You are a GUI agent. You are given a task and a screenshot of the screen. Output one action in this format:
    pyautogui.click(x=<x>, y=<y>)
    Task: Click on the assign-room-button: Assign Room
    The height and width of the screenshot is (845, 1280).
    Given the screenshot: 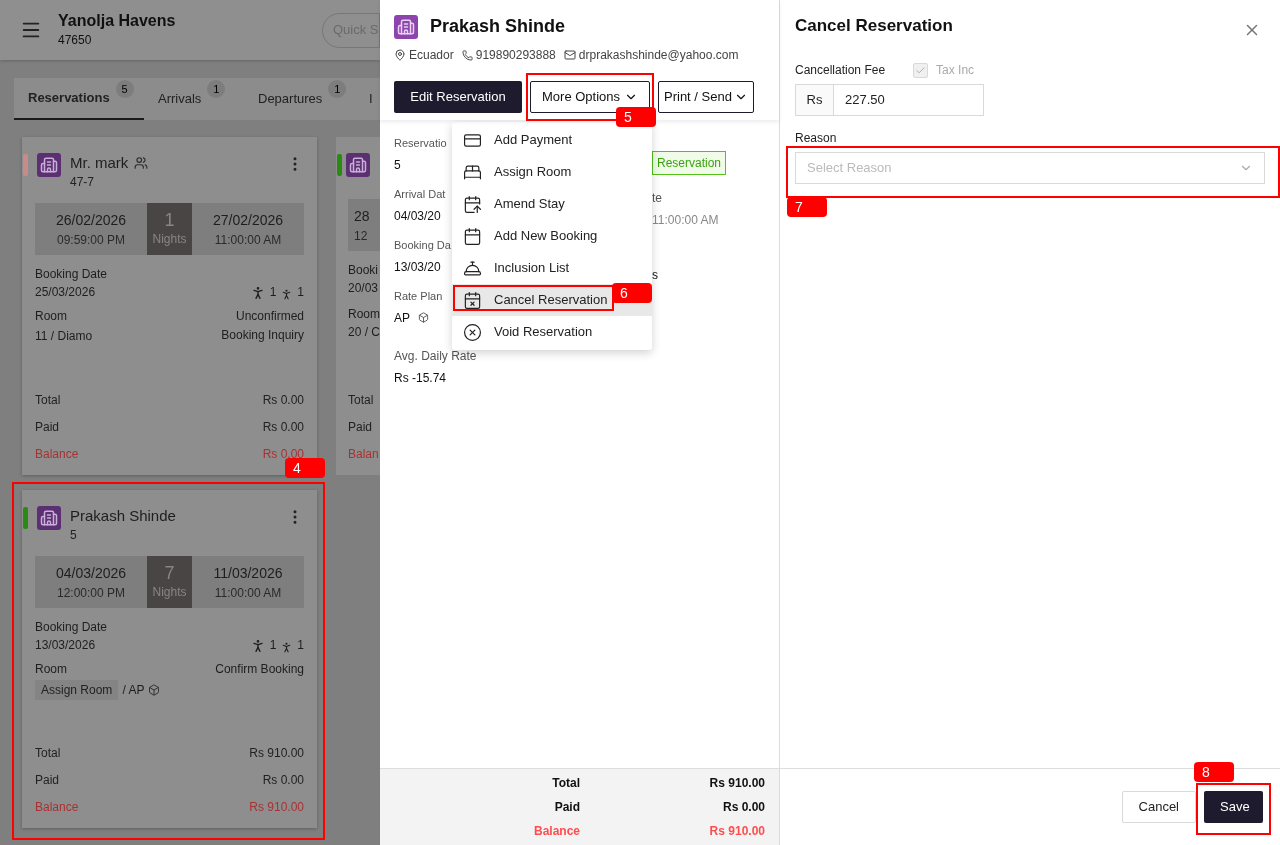 What is the action you would take?
    pyautogui.click(x=77, y=690)
    